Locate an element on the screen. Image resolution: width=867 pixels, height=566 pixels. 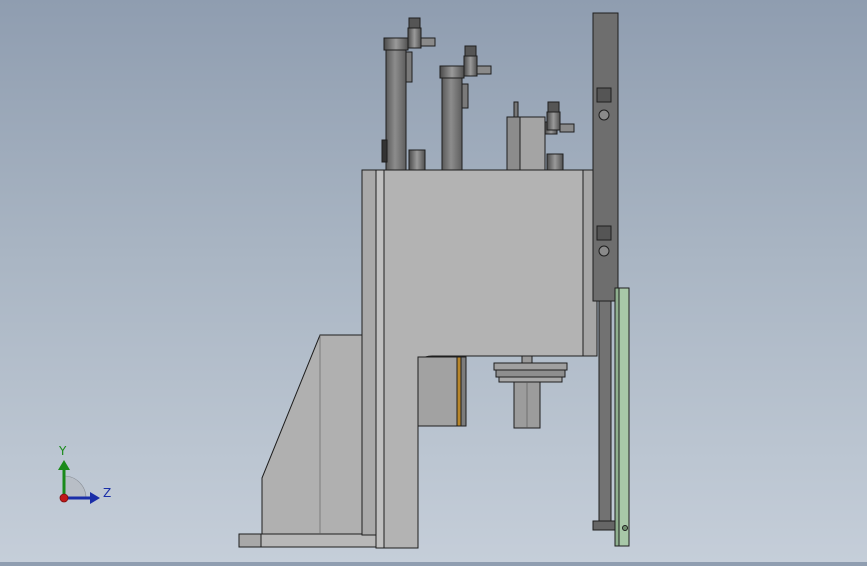
spindle-flange-ring is located at coordinates (530, 373).